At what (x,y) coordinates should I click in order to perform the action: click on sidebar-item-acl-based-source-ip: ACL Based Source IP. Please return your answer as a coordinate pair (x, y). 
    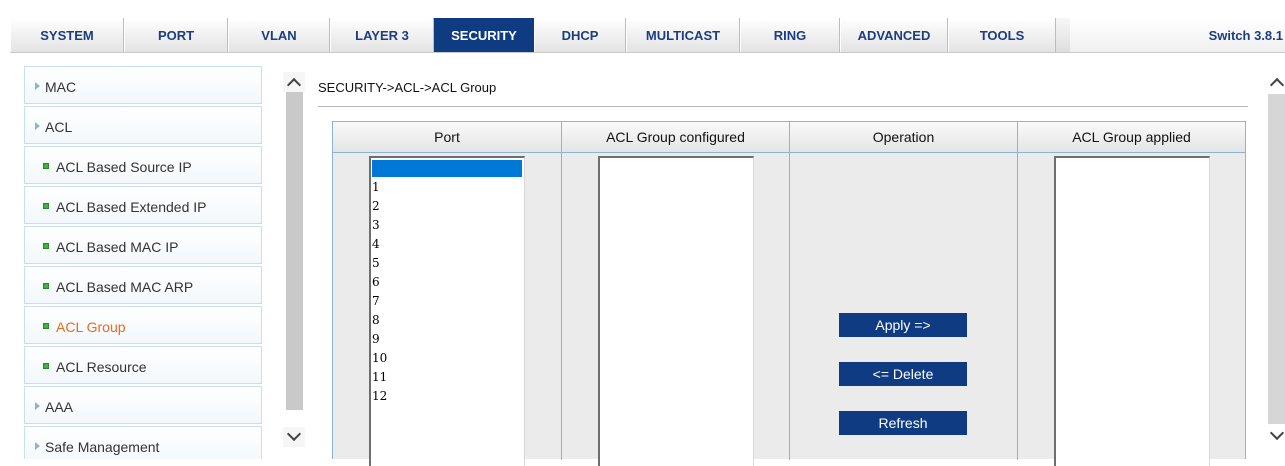
    Looking at the image, I should click on (143, 165).